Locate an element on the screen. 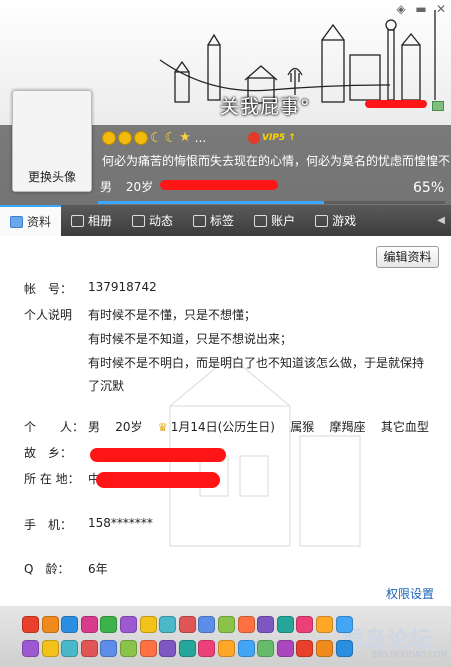  completion-bar is located at coordinates (271, 202).